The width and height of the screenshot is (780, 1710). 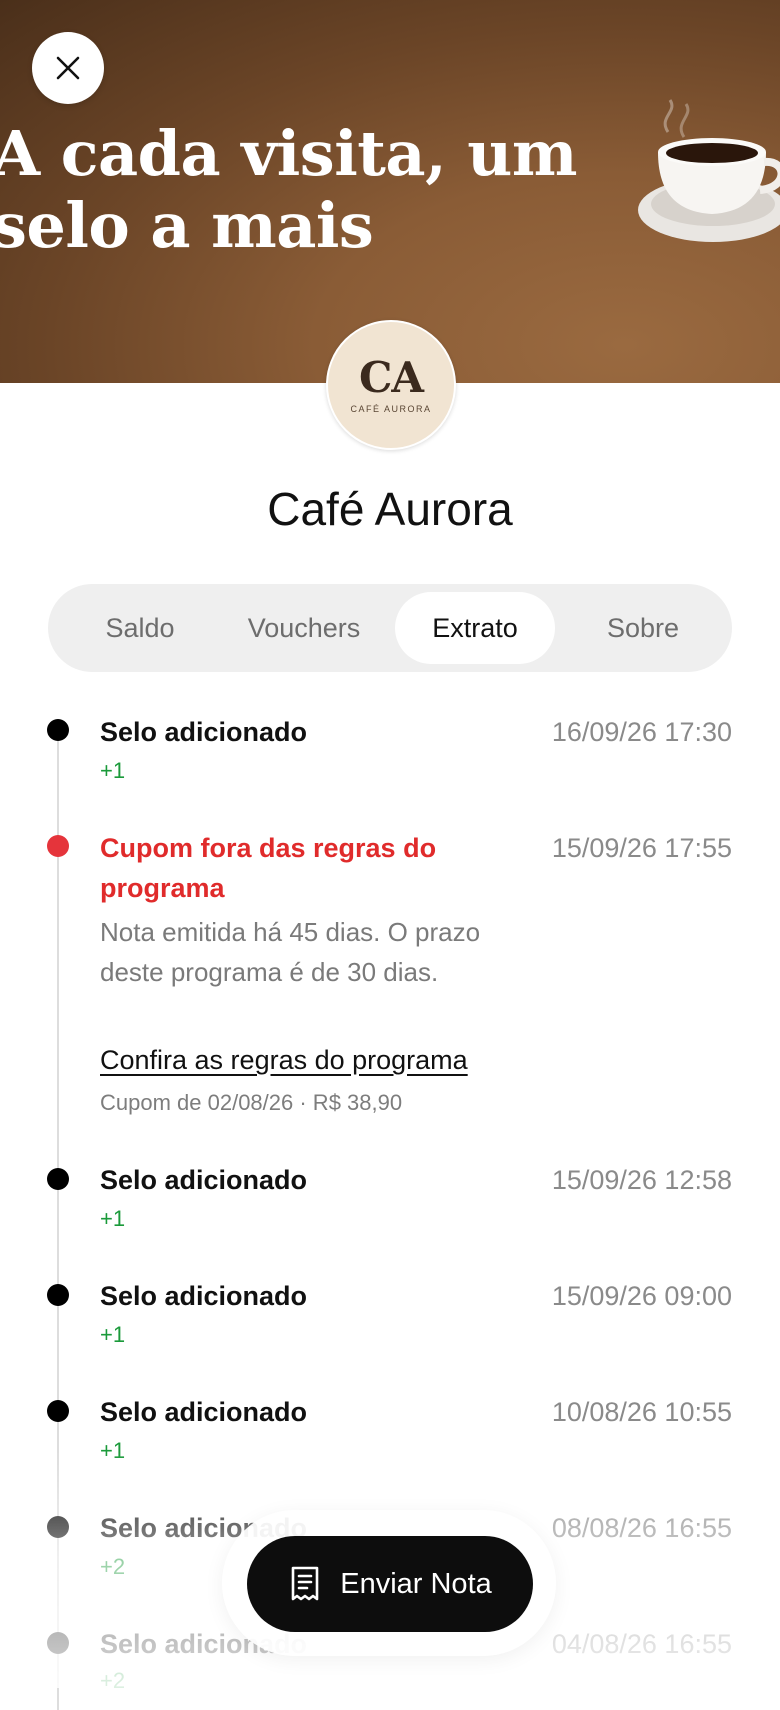 What do you see at coordinates (305, 1583) in the screenshot?
I see `receipt-icon` at bounding box center [305, 1583].